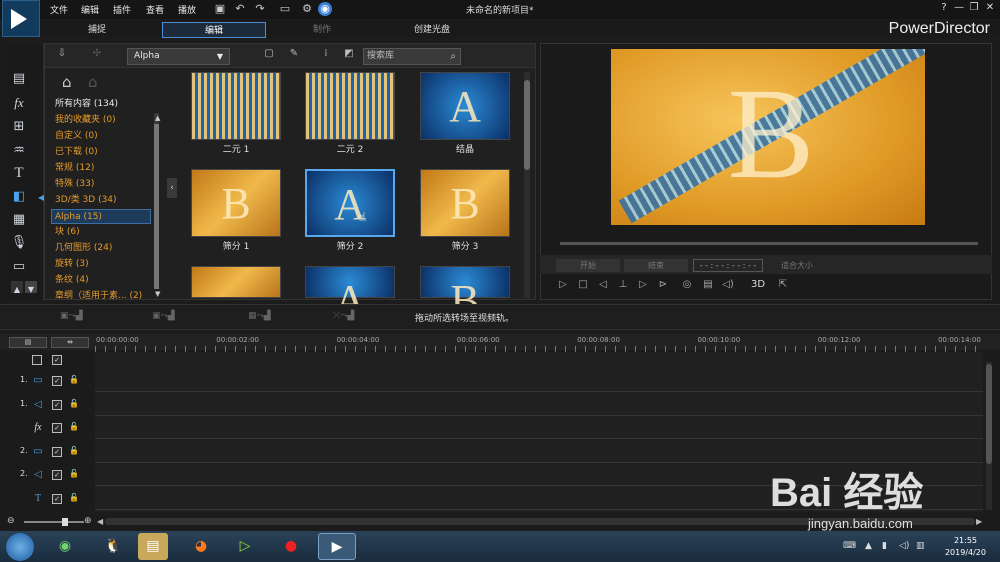  What do you see at coordinates (90, 9) in the screenshot?
I see `menu-edit: 编辑` at bounding box center [90, 9].